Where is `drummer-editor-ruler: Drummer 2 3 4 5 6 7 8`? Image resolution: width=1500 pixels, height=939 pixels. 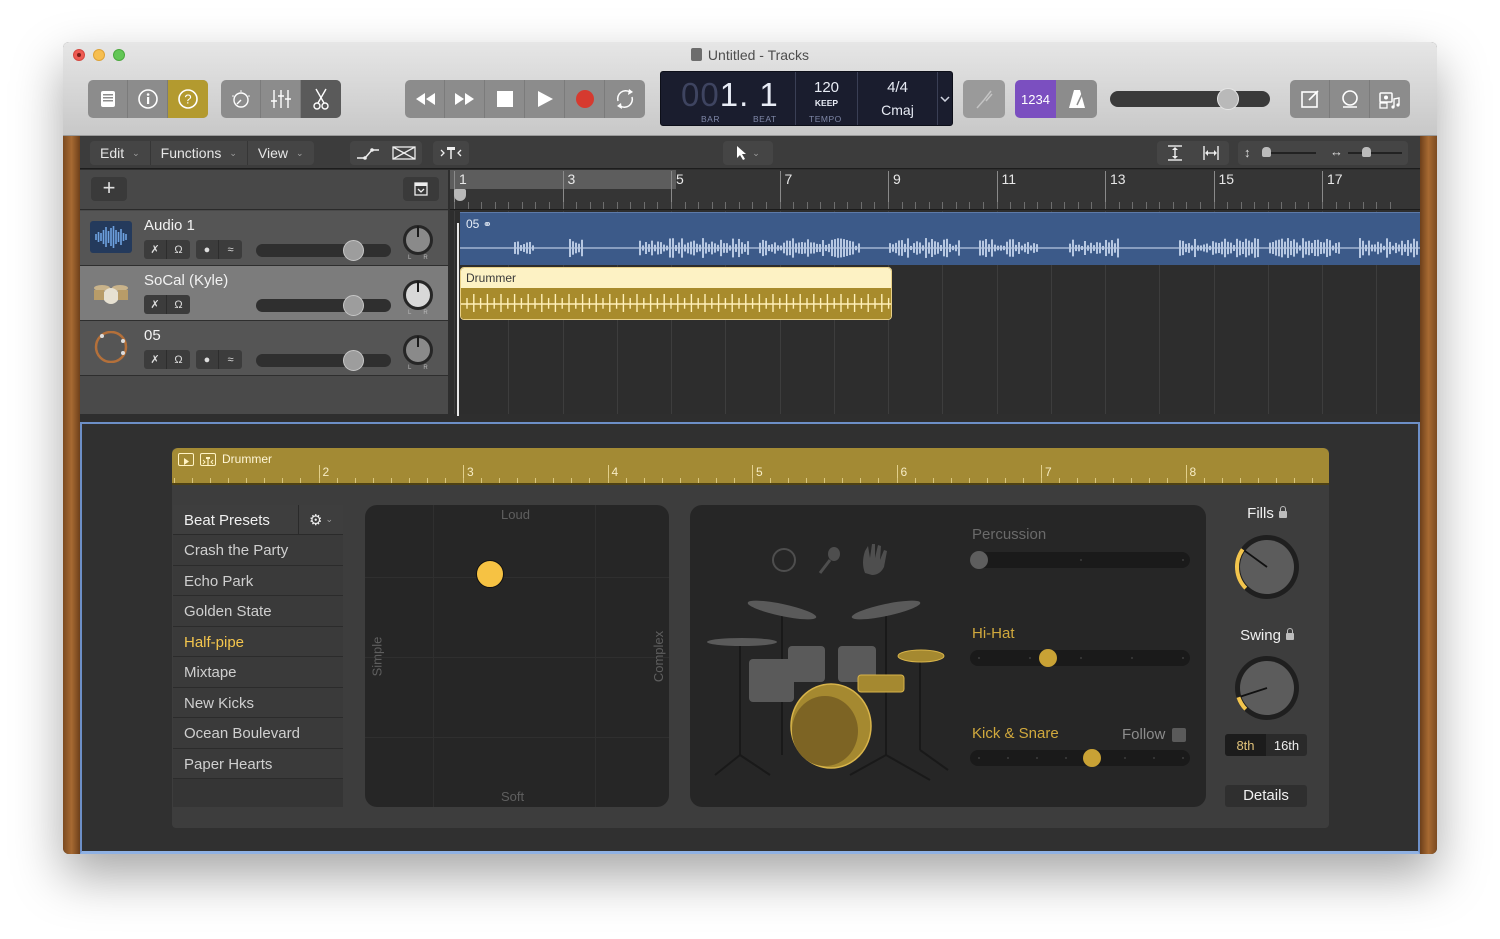
drummer-editor-ruler: Drummer 2 3 4 5 6 7 8 is located at coordinates (750, 466).